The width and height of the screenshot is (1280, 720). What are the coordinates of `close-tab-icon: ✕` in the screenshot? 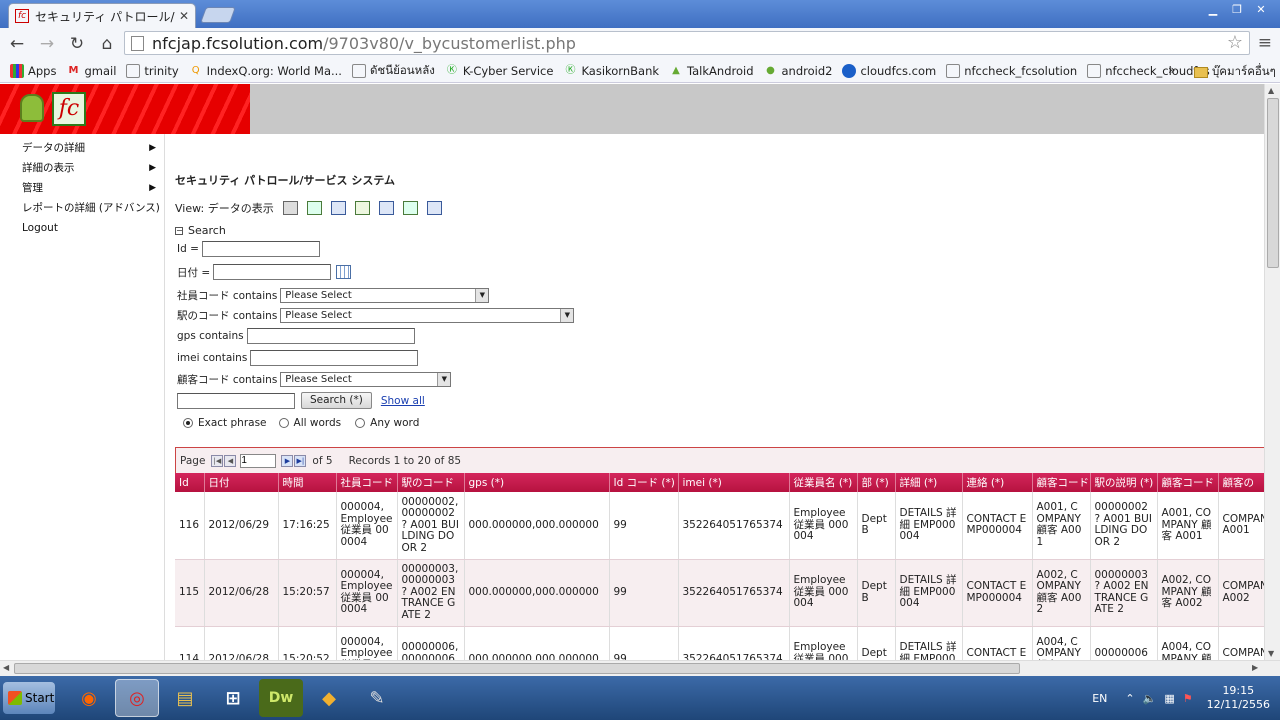 It's located at (184, 16).